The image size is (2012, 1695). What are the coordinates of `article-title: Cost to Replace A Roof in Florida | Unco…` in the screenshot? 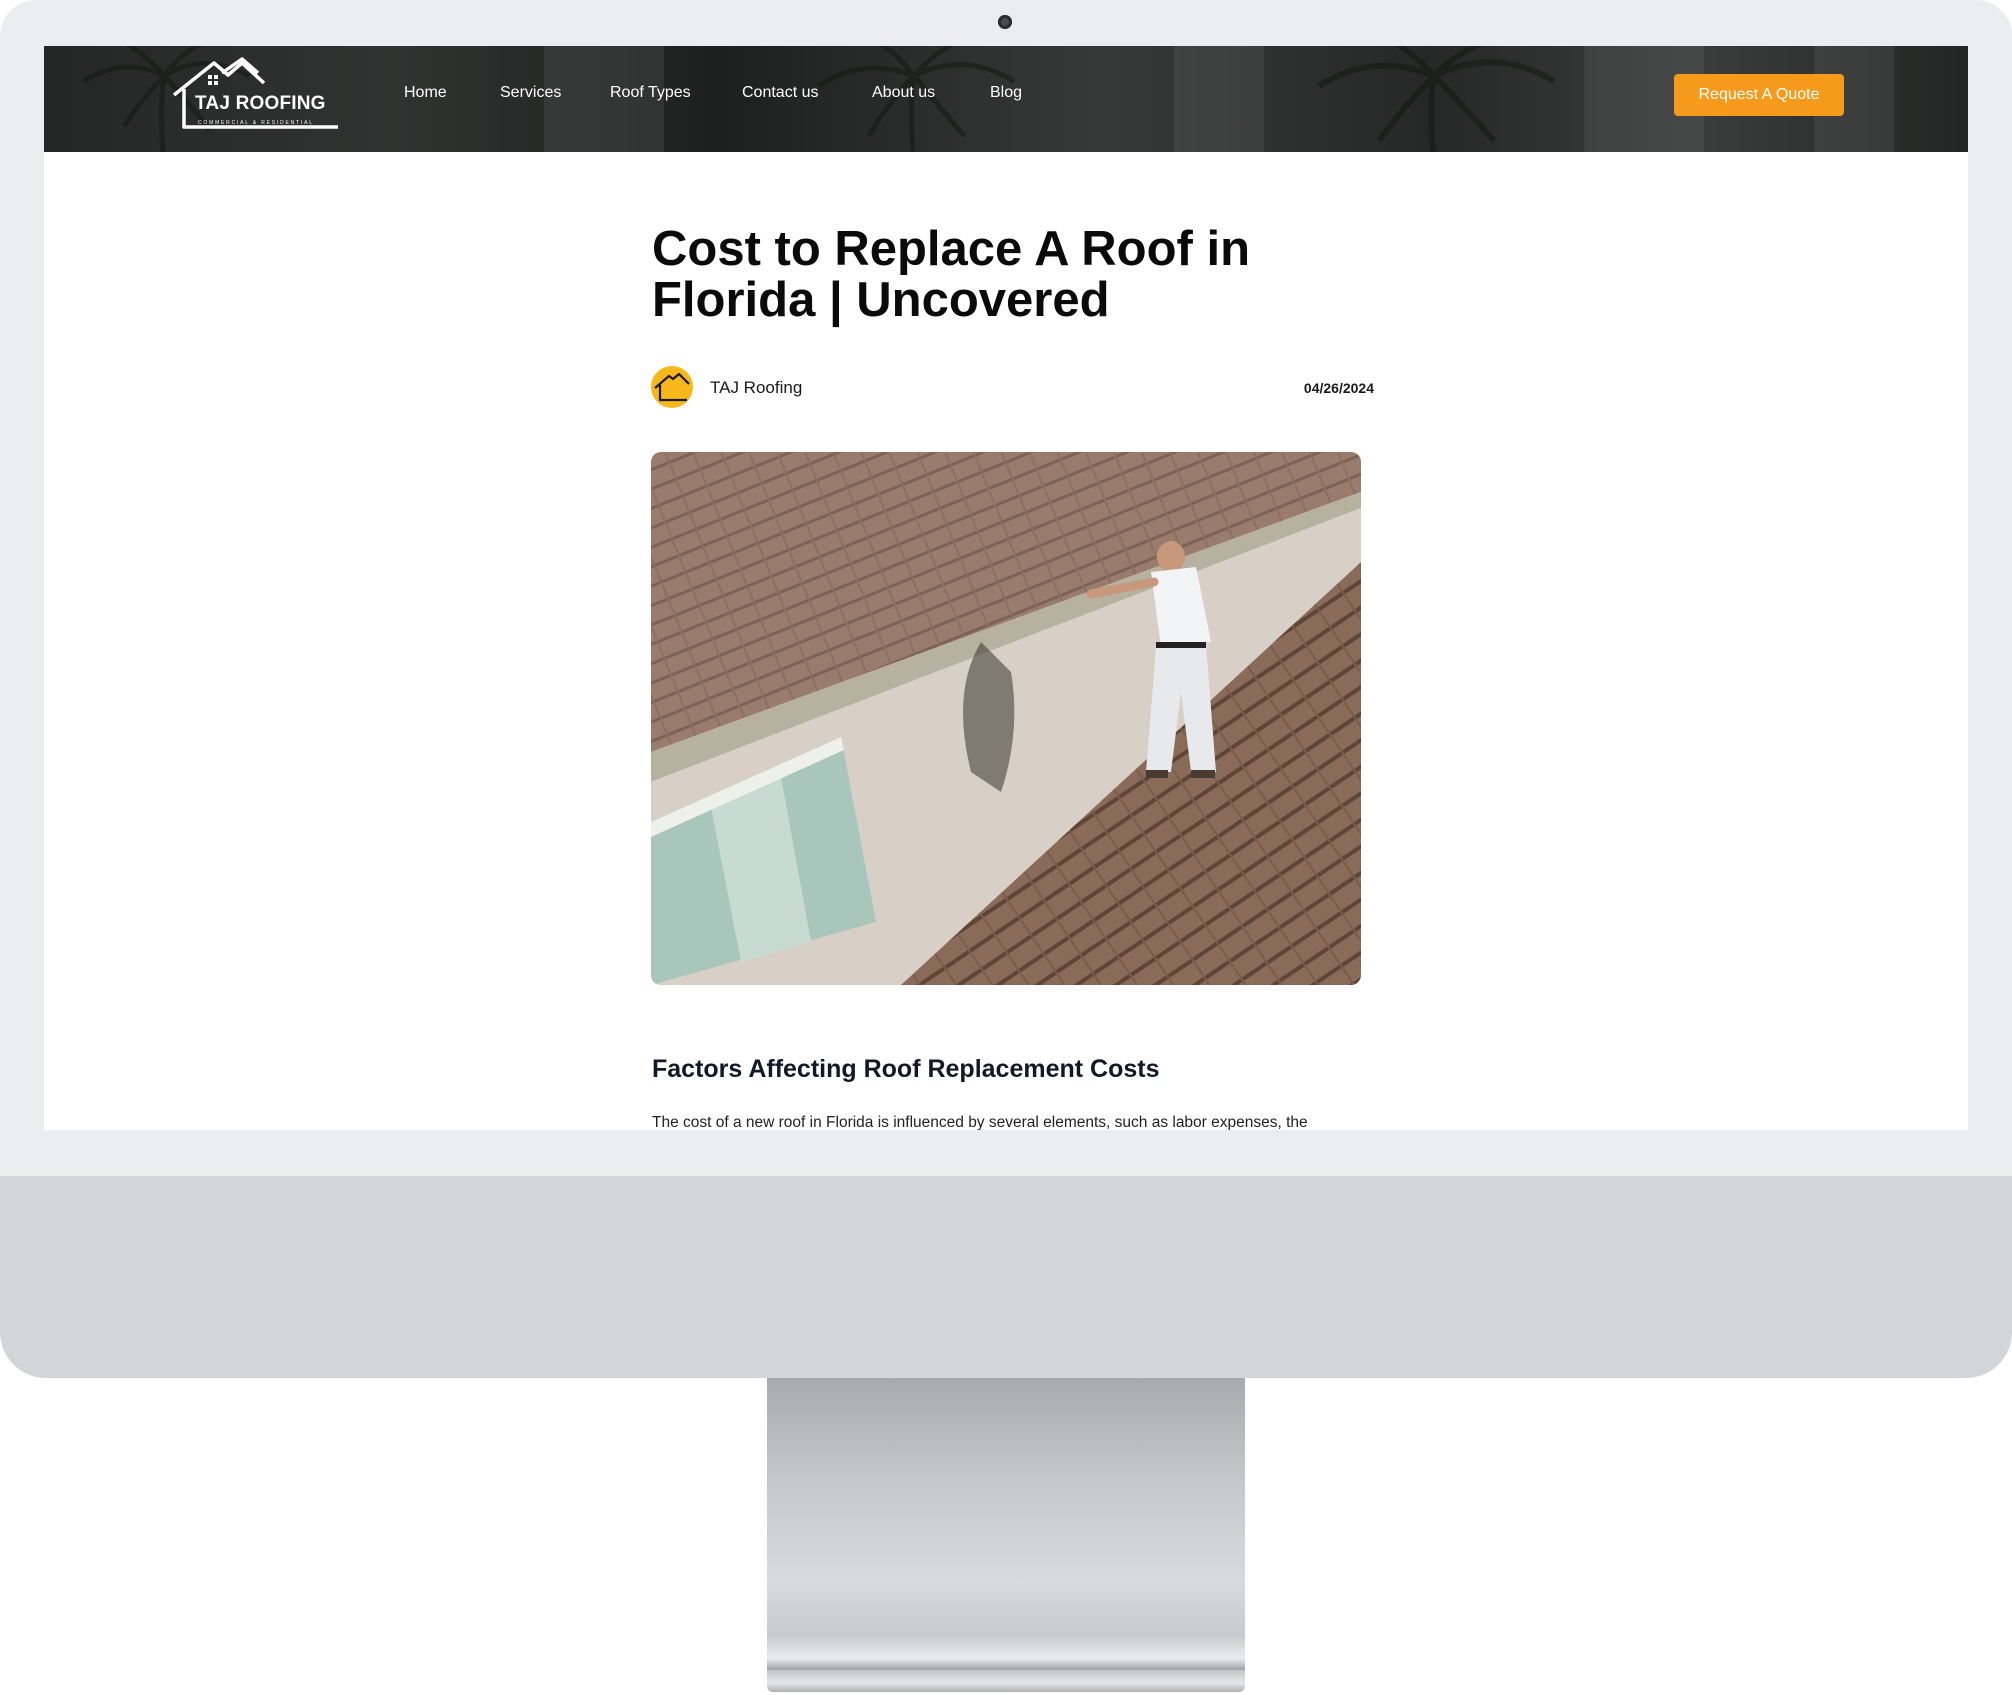 It's located at (951, 274).